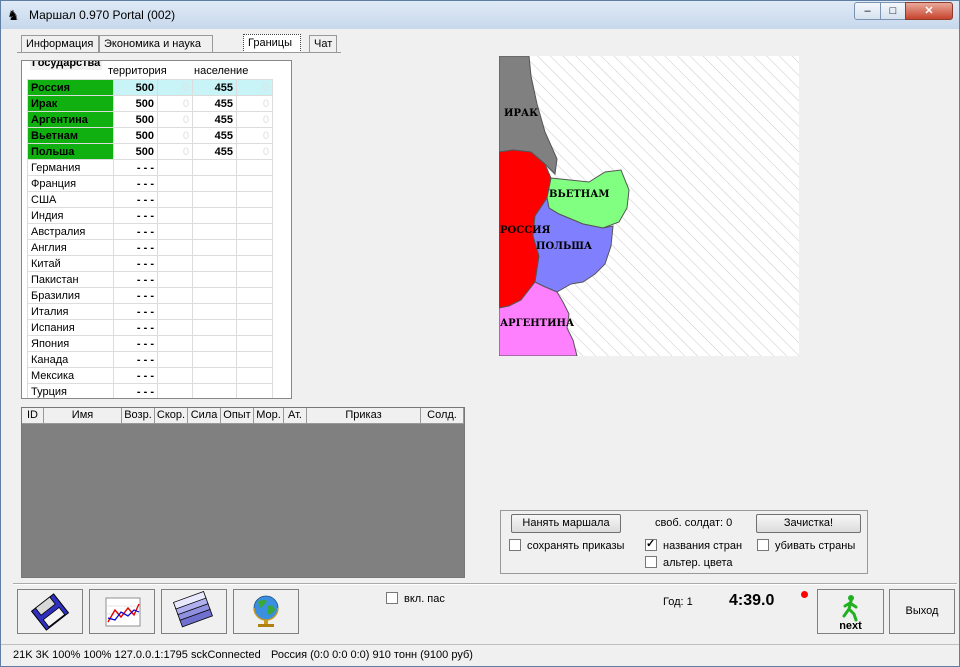 The height and width of the screenshot is (667, 960). What do you see at coordinates (135, 231) in the screenshot?
I see `state-territory-cell: - - -` at bounding box center [135, 231].